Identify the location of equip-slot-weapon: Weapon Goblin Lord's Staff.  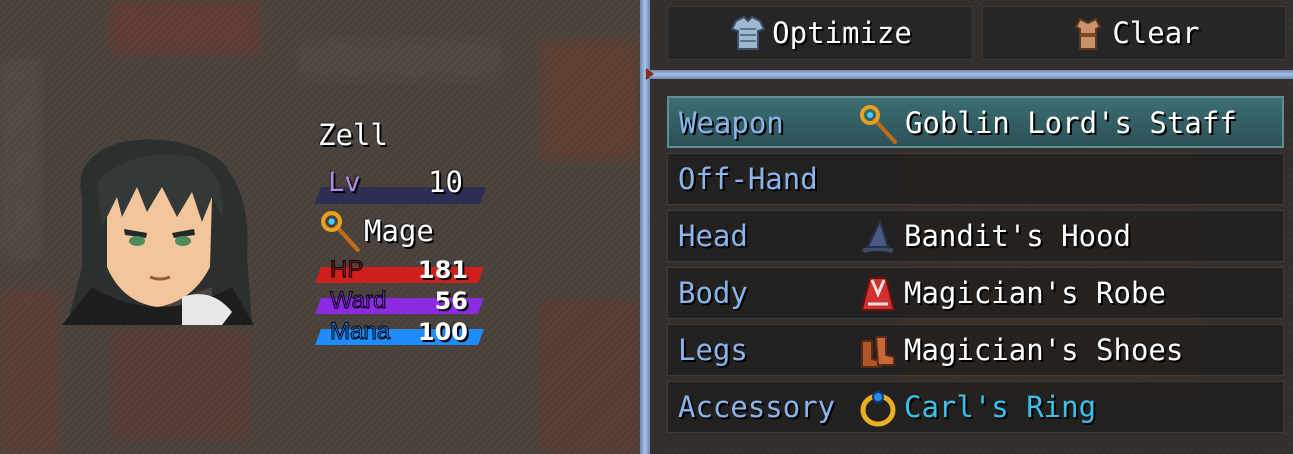
(975, 122).